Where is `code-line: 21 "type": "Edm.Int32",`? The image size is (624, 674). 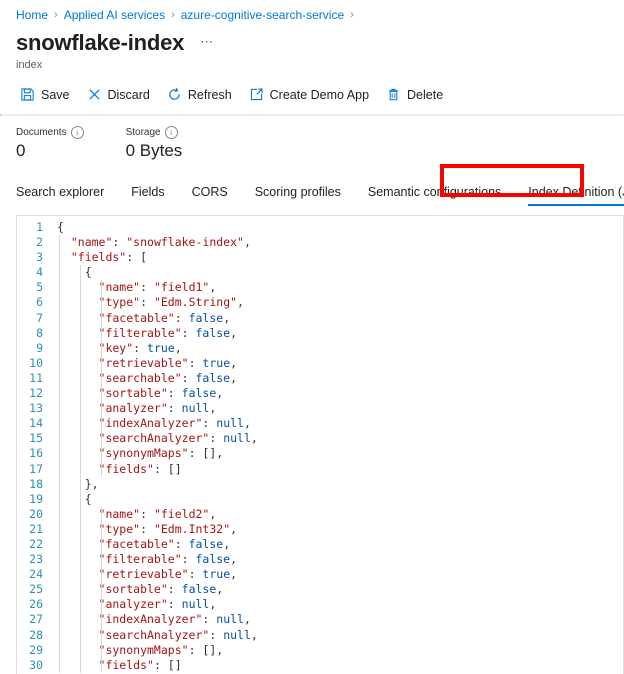 code-line: 21 "type": "Edm.Int32", is located at coordinates (320, 529).